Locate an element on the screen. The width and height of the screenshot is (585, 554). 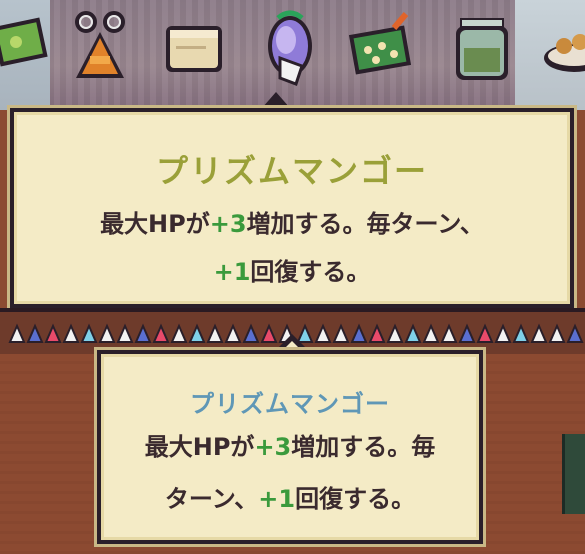
desc-line-1: 最大HPが+3増加する。毎 is located at coordinates (290, 447).